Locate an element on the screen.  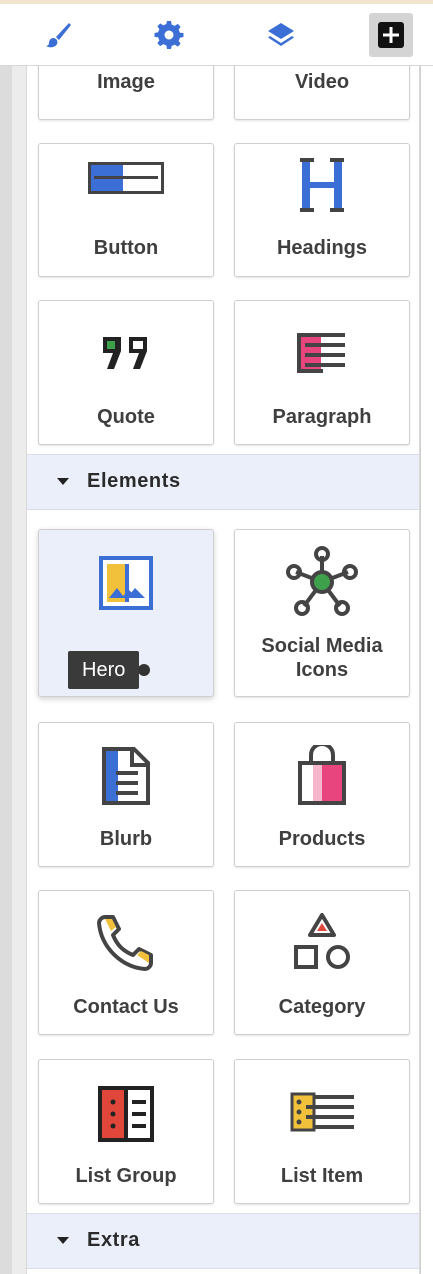
quote-icon is located at coordinates (126, 353).